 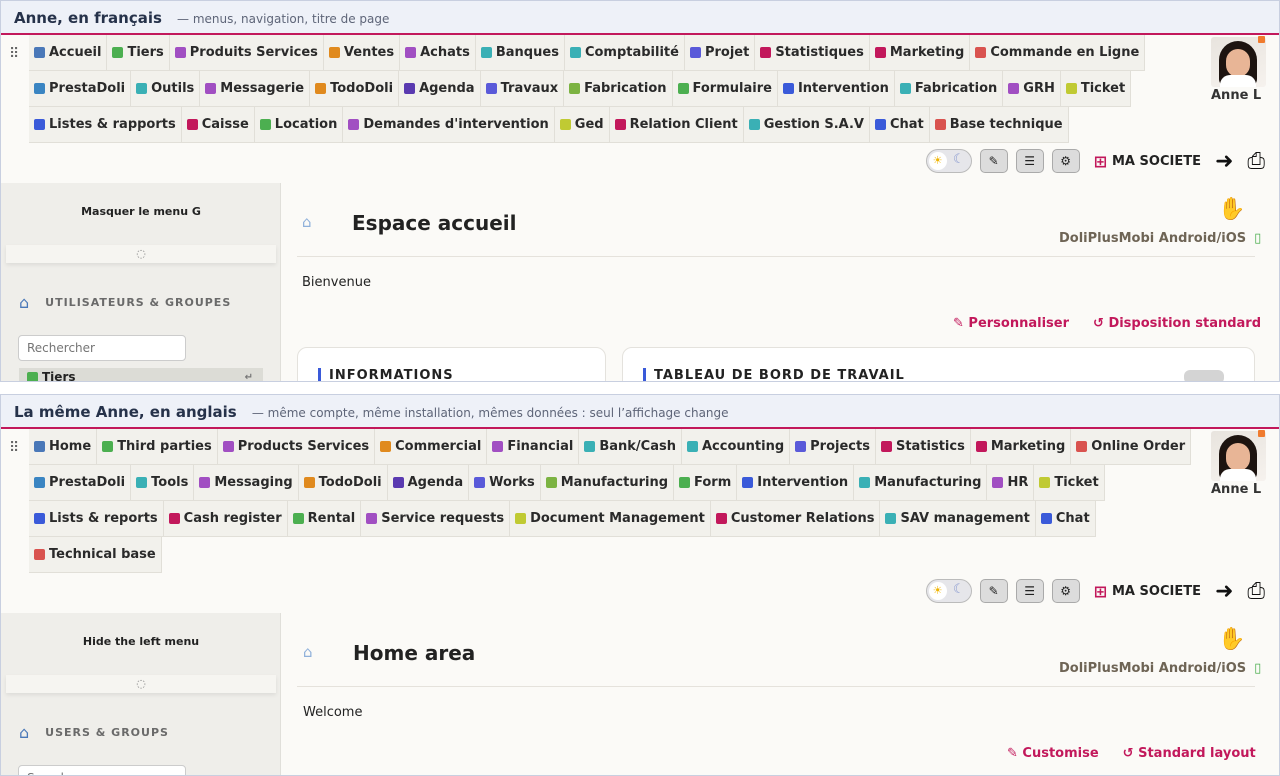 I want to click on menu-item-book: Base technique, so click(x=999, y=125).